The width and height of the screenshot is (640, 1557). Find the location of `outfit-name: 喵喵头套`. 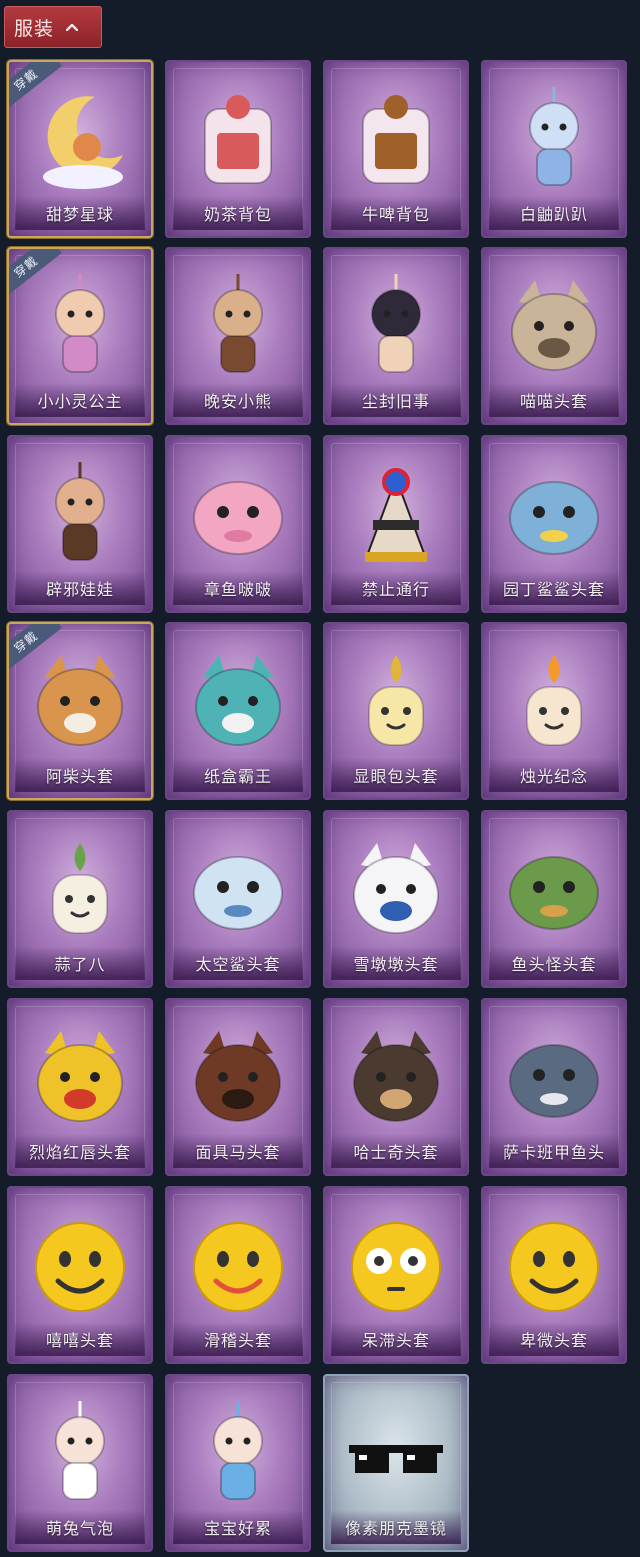

outfit-name: 喵喵头套 is located at coordinates (554, 400).